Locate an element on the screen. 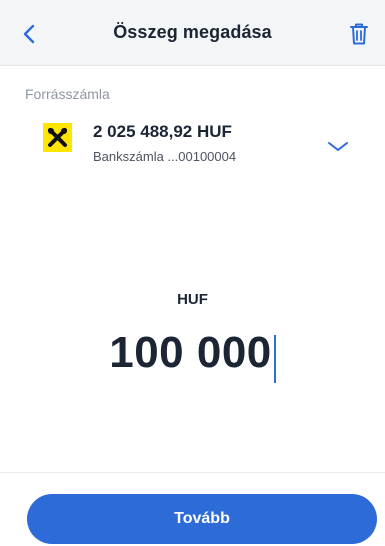  back-button is located at coordinates (31, 34).